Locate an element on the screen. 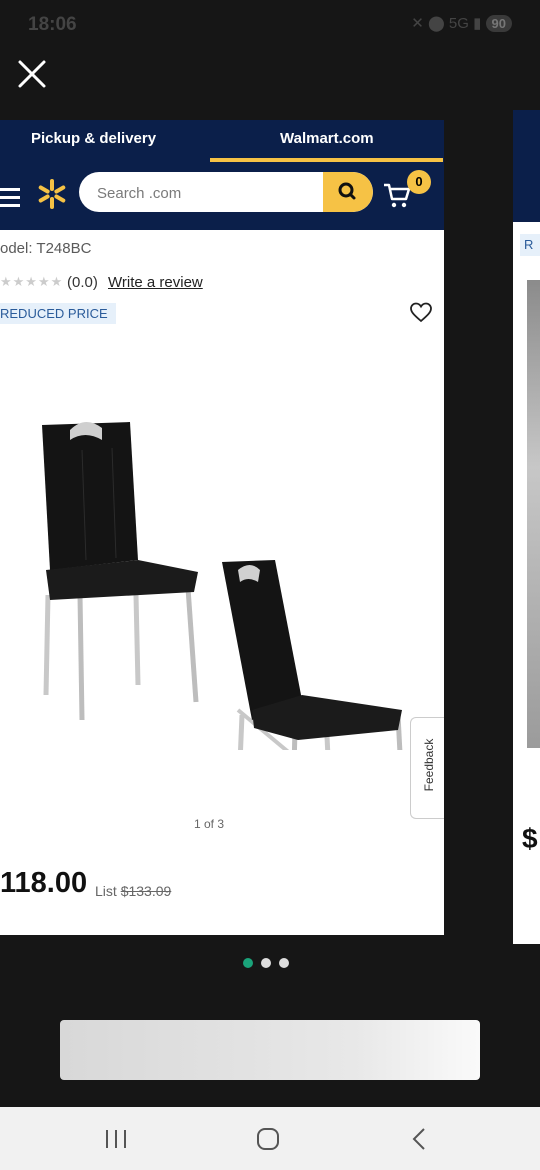 The height and width of the screenshot is (1170, 540). home-icon is located at coordinates (268, 1139).